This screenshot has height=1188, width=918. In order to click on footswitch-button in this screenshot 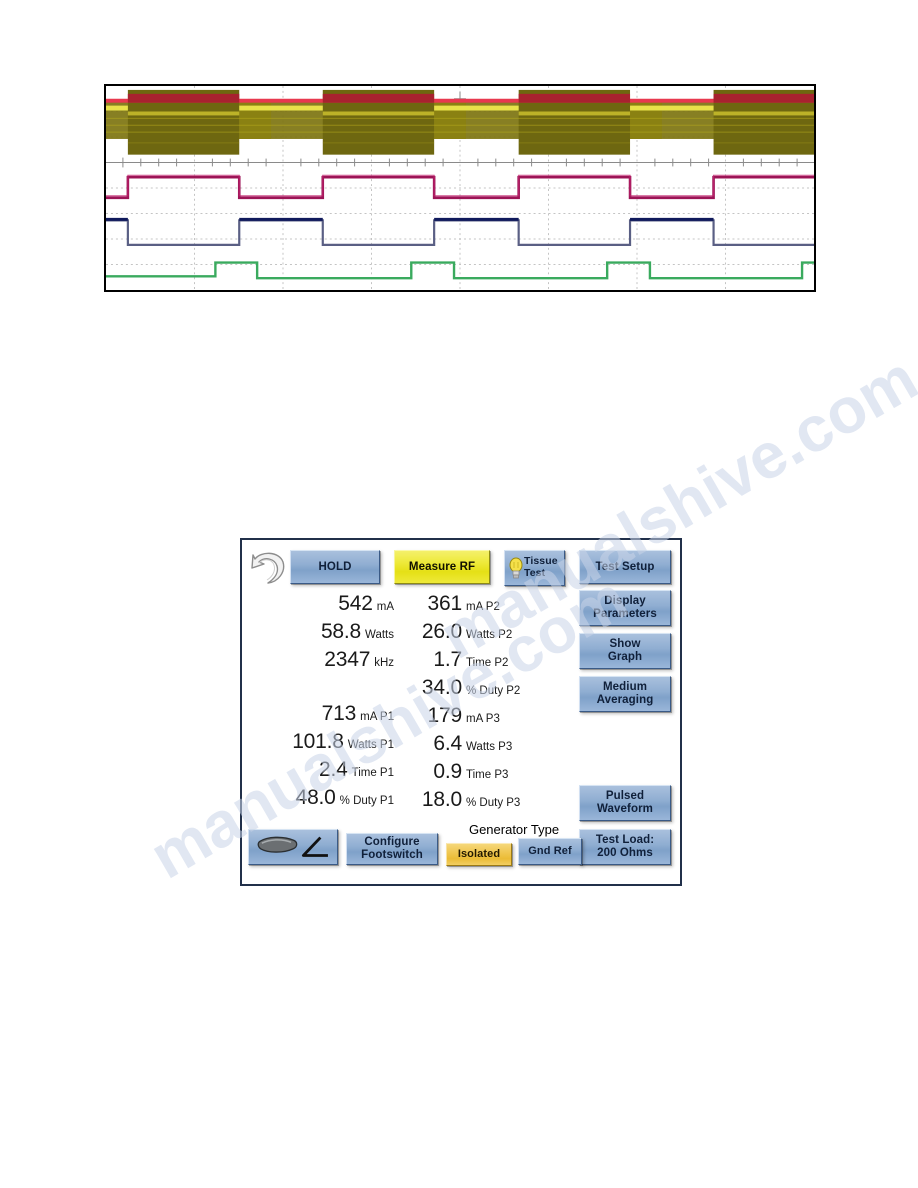, I will do `click(293, 847)`.